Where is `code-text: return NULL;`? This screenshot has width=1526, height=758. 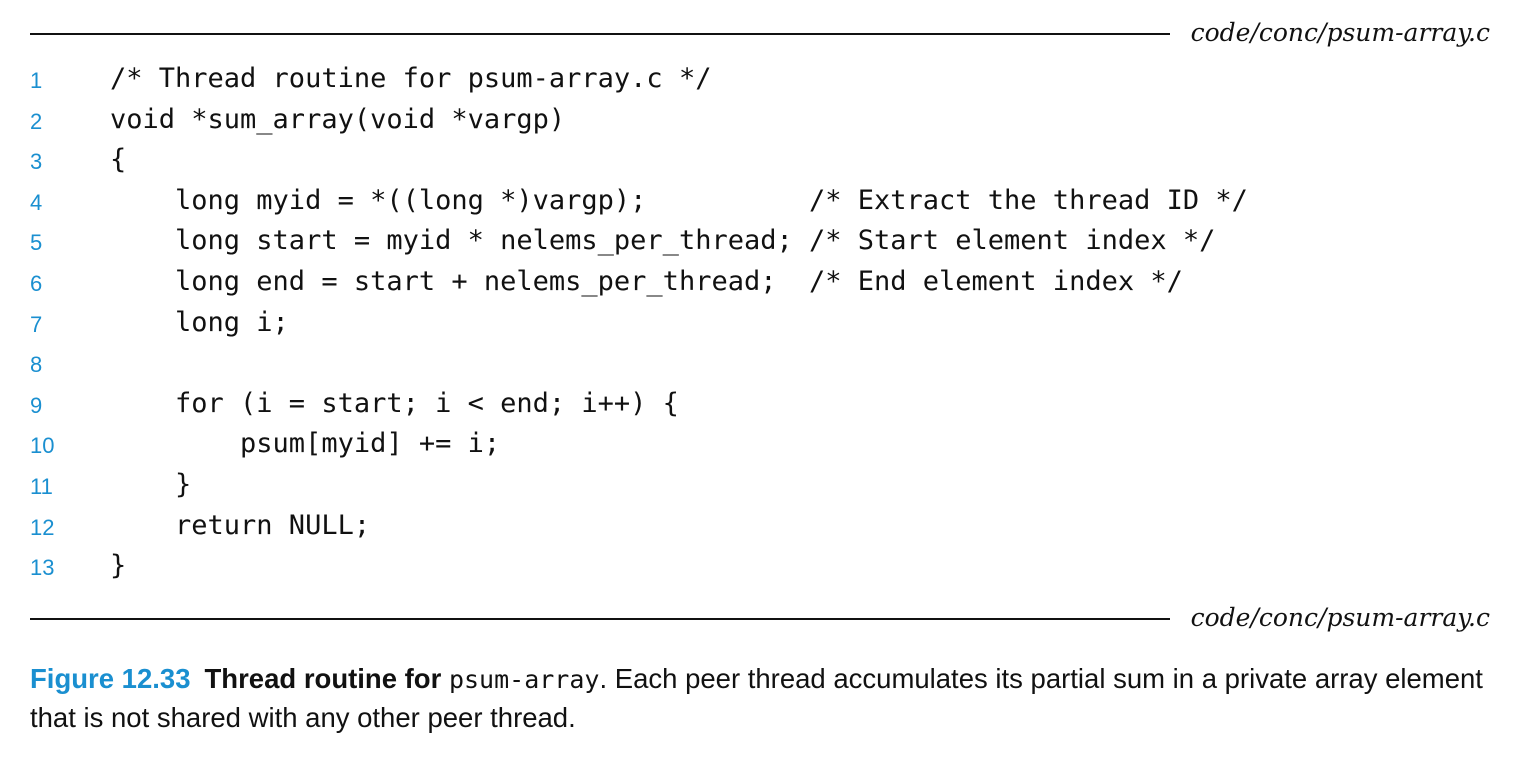 code-text: return NULL; is located at coordinates (240, 525).